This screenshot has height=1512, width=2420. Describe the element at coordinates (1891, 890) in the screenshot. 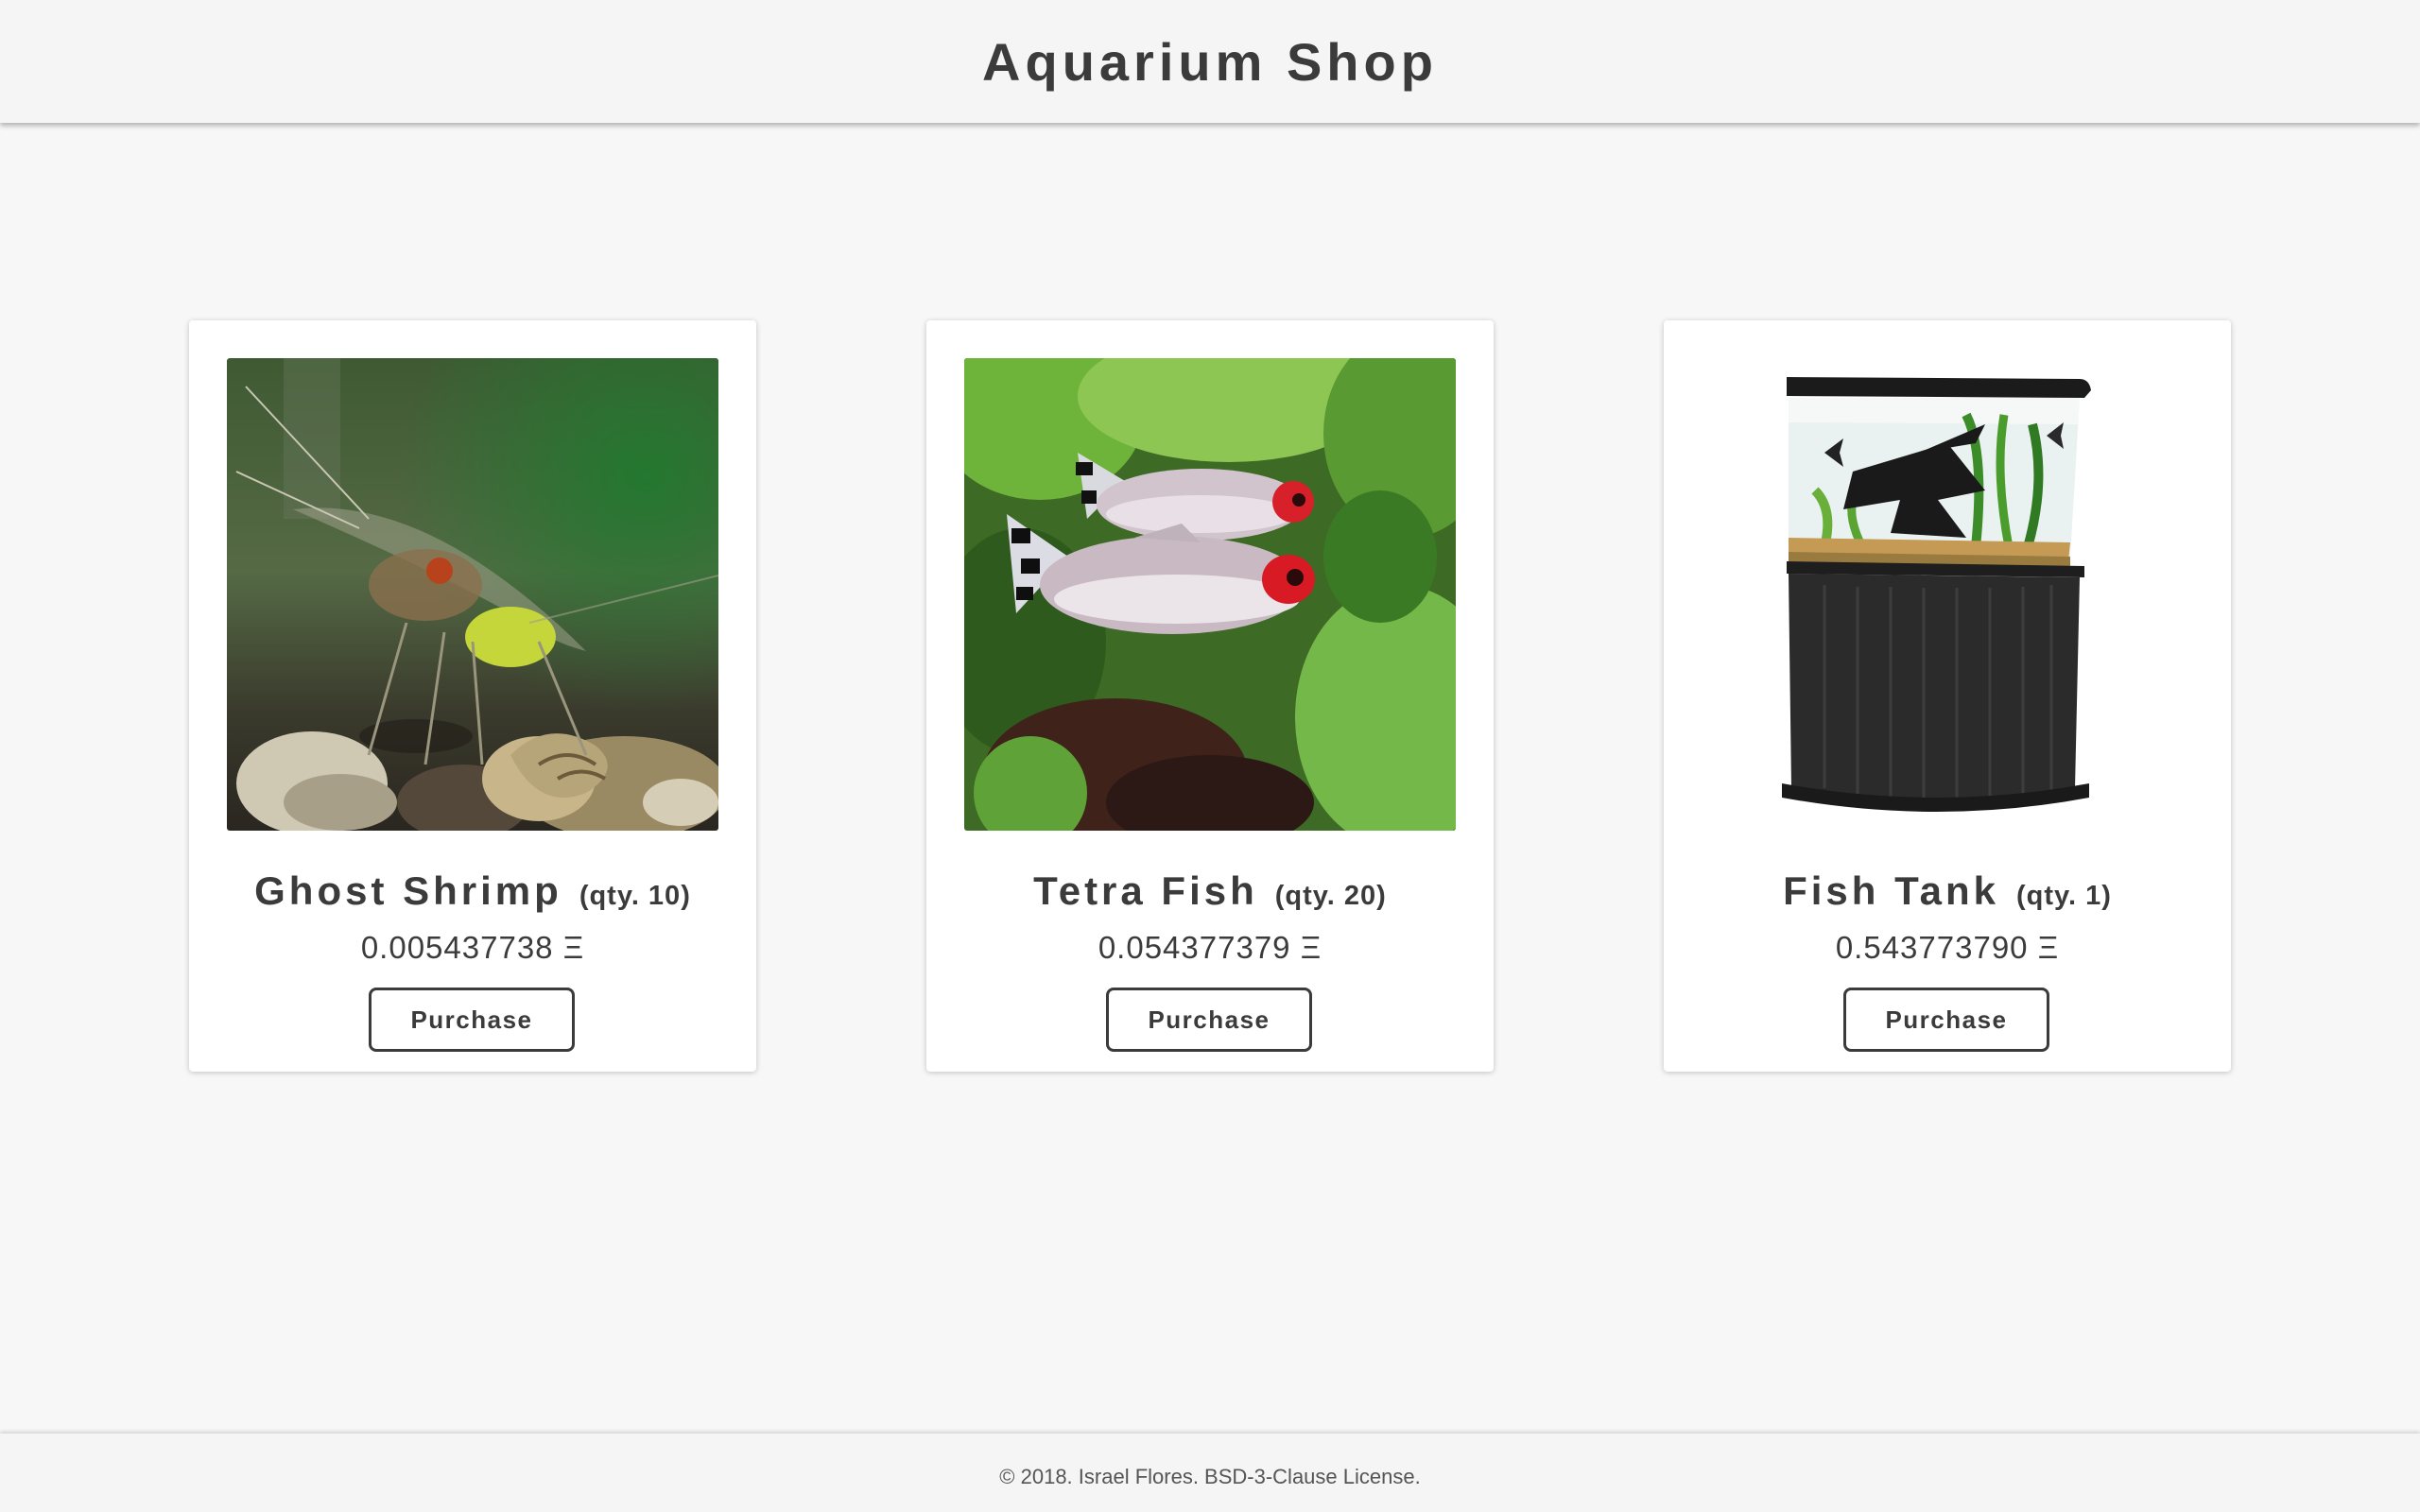

I see `product-name: Fish Tank` at that location.